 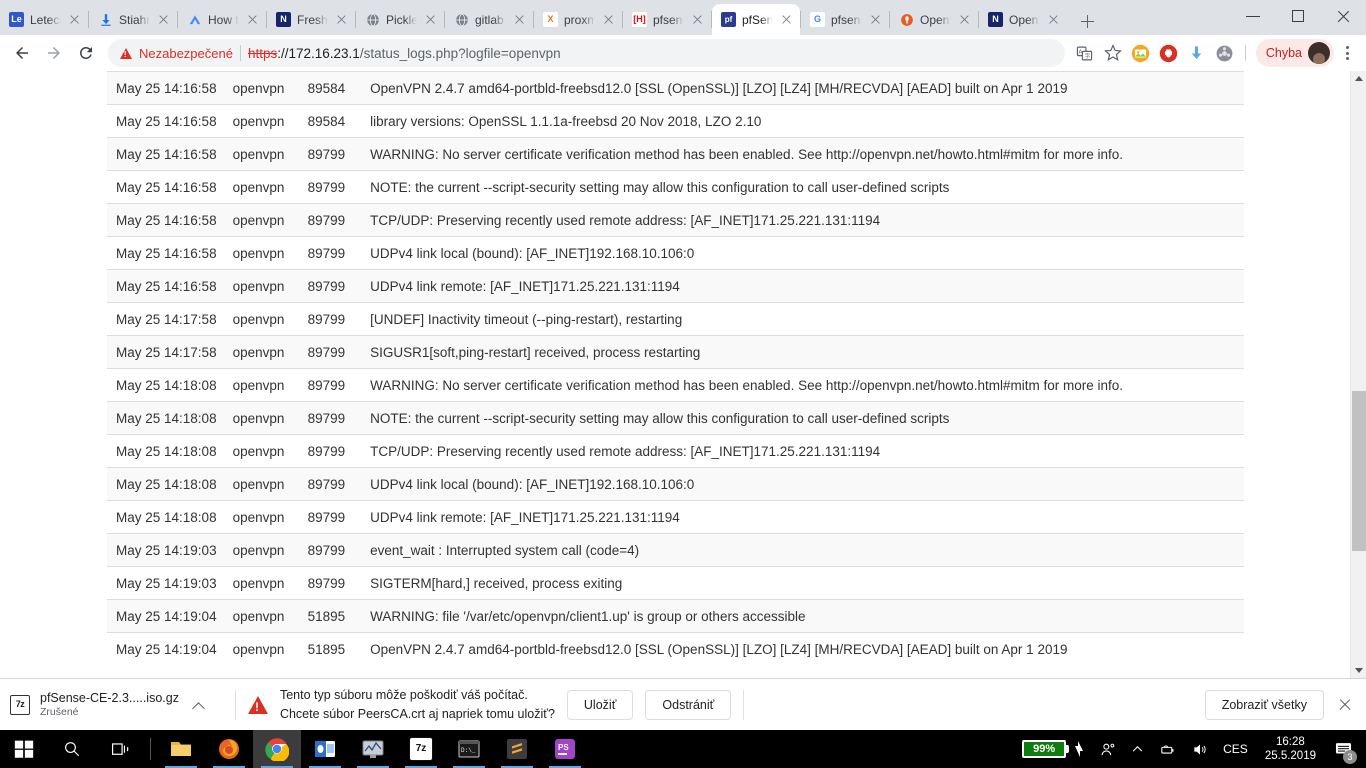 I want to click on battery-indicator: 99%, so click(x=1054, y=749).